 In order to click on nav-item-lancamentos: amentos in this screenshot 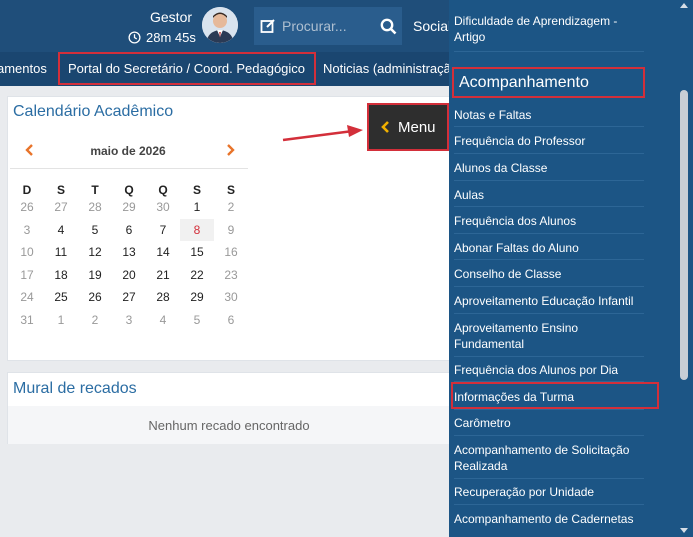, I will do `click(23, 69)`.